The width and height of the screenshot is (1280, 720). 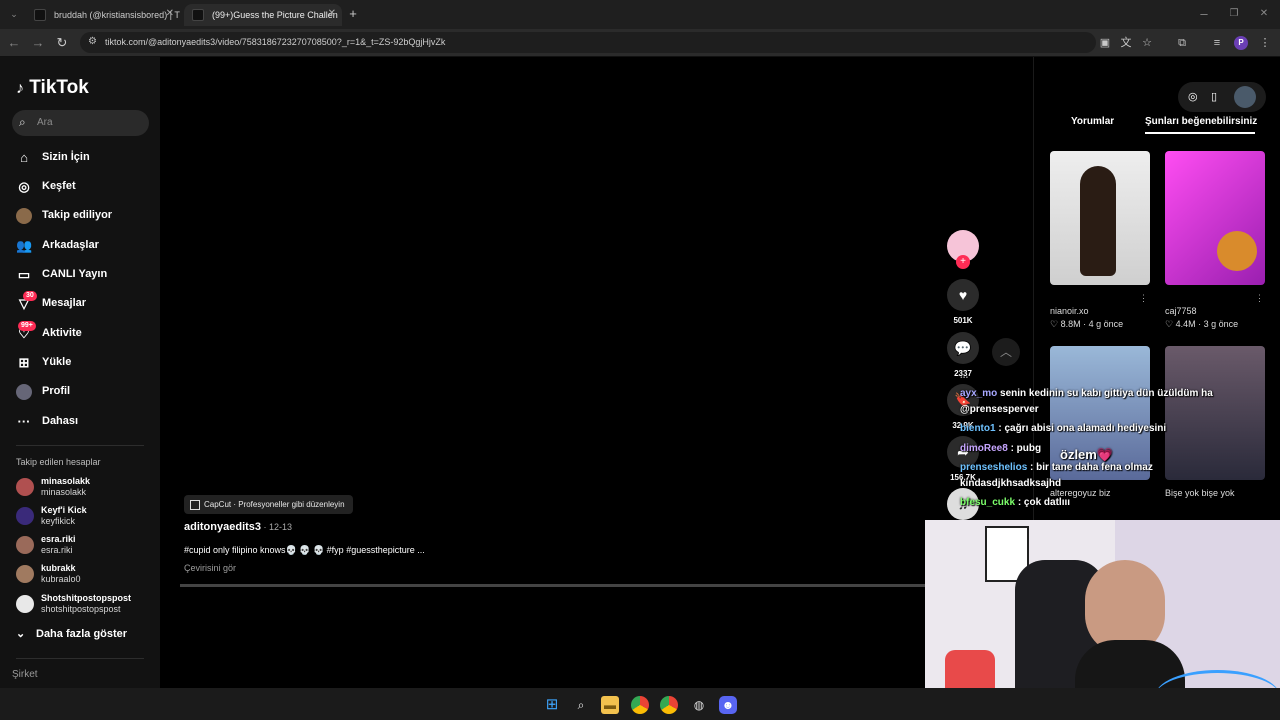 I want to click on search-placeholder: Ara, so click(x=45, y=122).